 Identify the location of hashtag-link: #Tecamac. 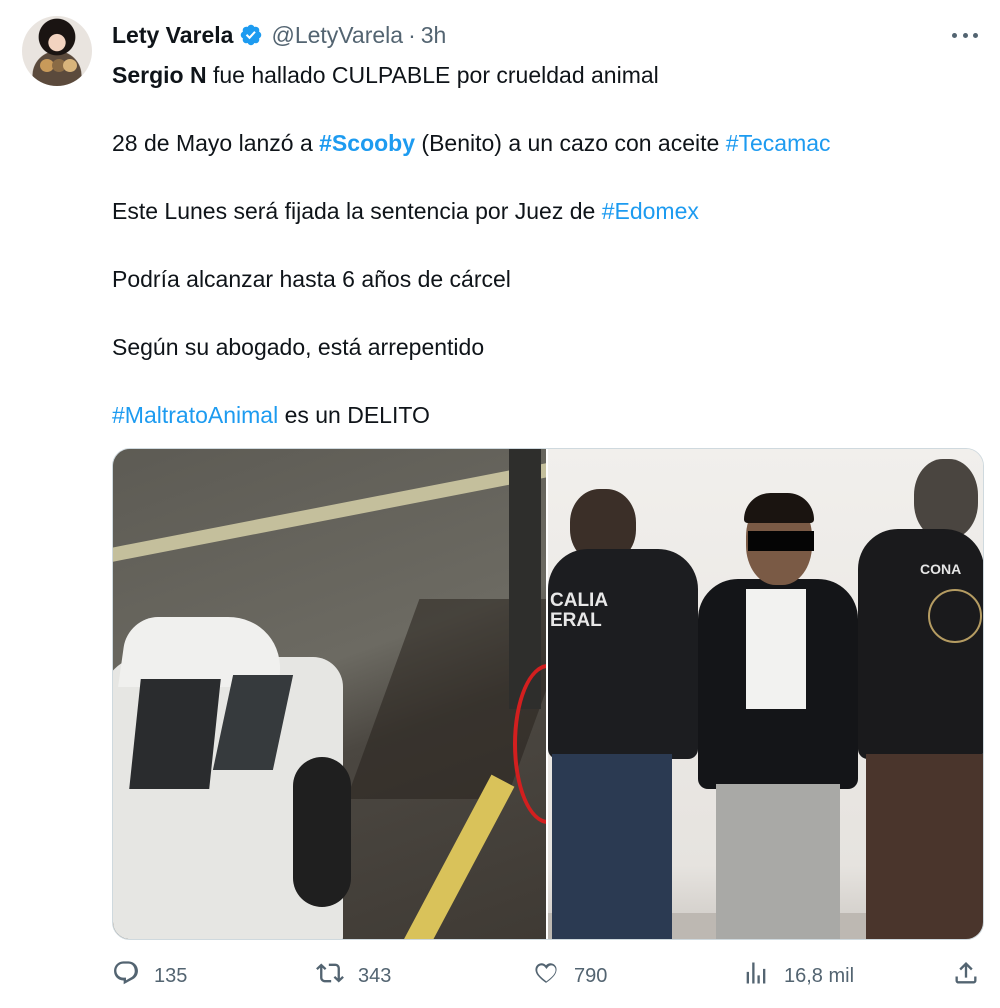
(778, 143).